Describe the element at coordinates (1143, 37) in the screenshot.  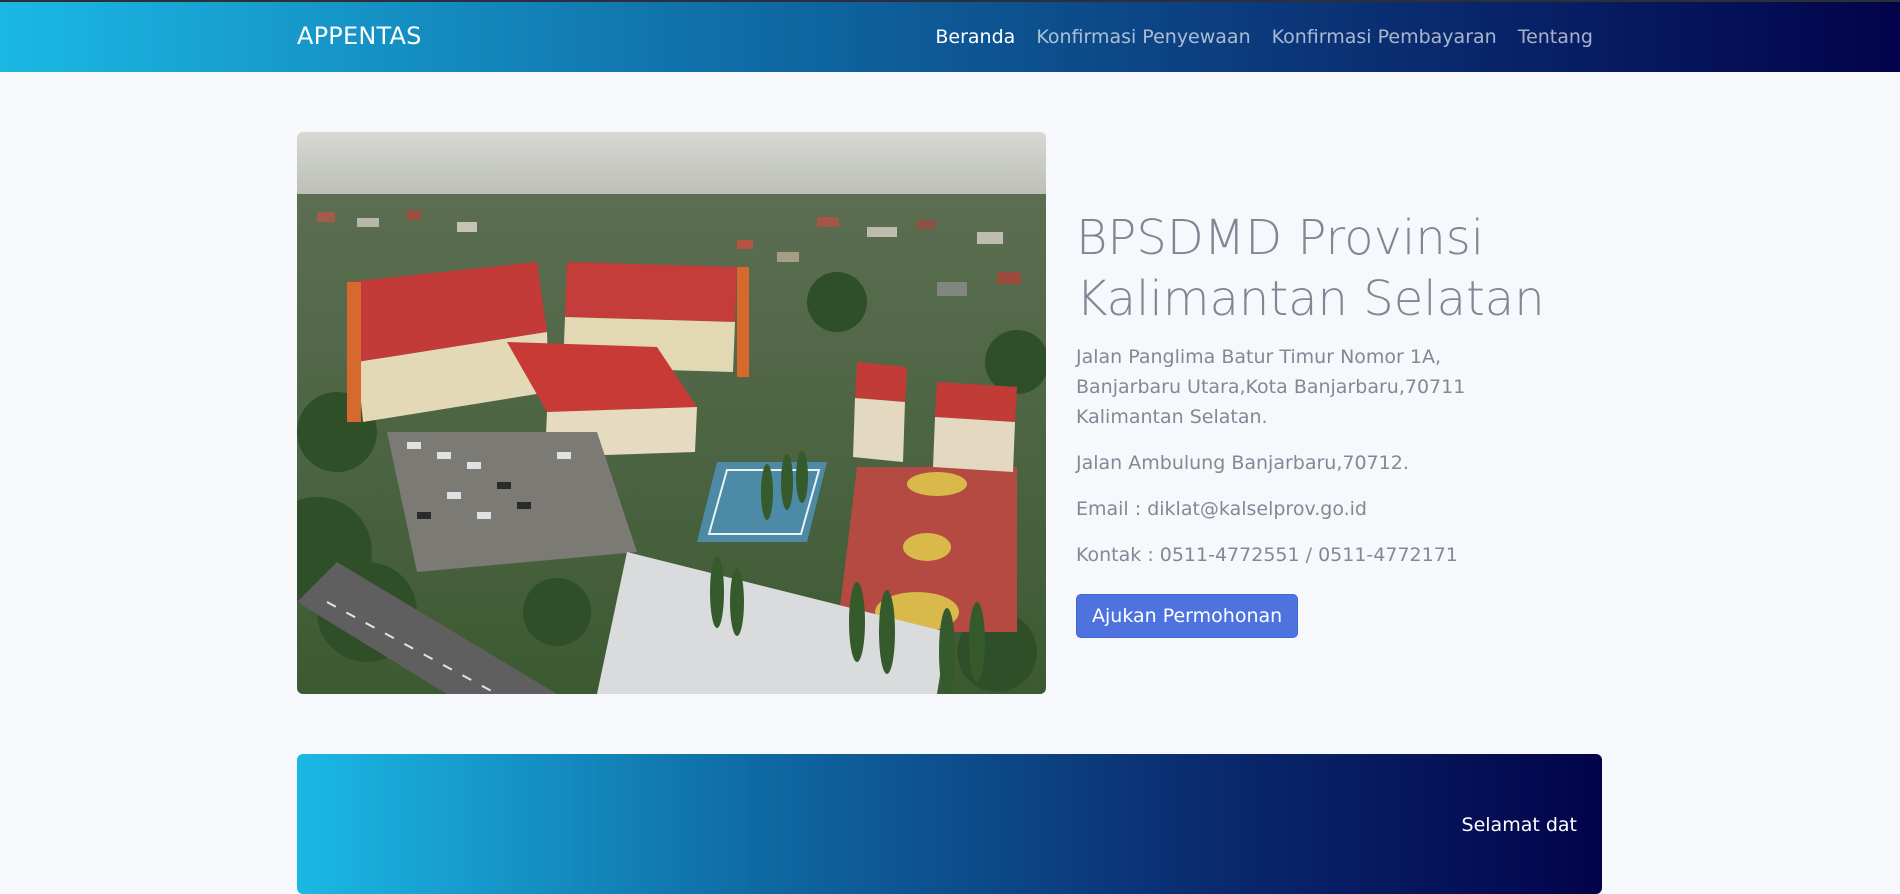
I see `nav-item-konfirmasi-penyewaan: Konfirmasi Penyewaan` at that location.